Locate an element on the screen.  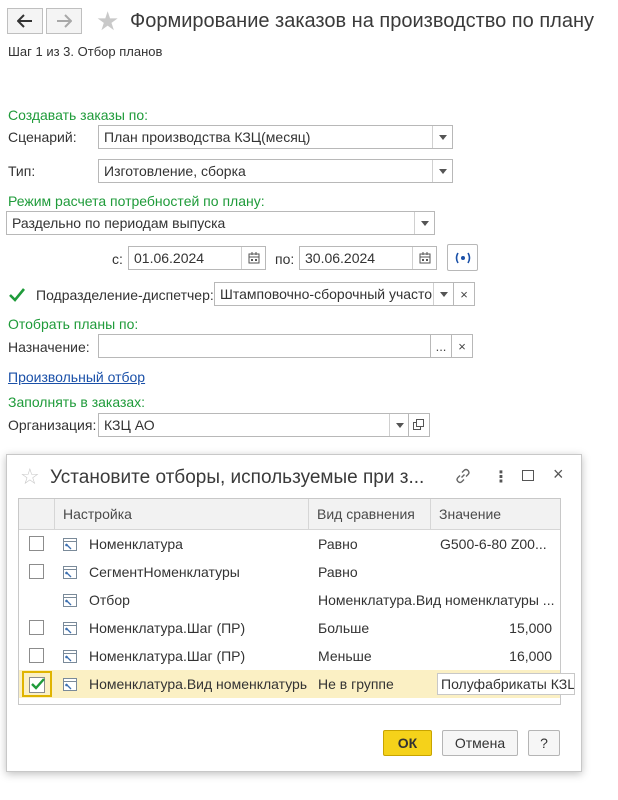
dispatcher-field: Штамповочно-сборочный участок is located at coordinates (334, 294).